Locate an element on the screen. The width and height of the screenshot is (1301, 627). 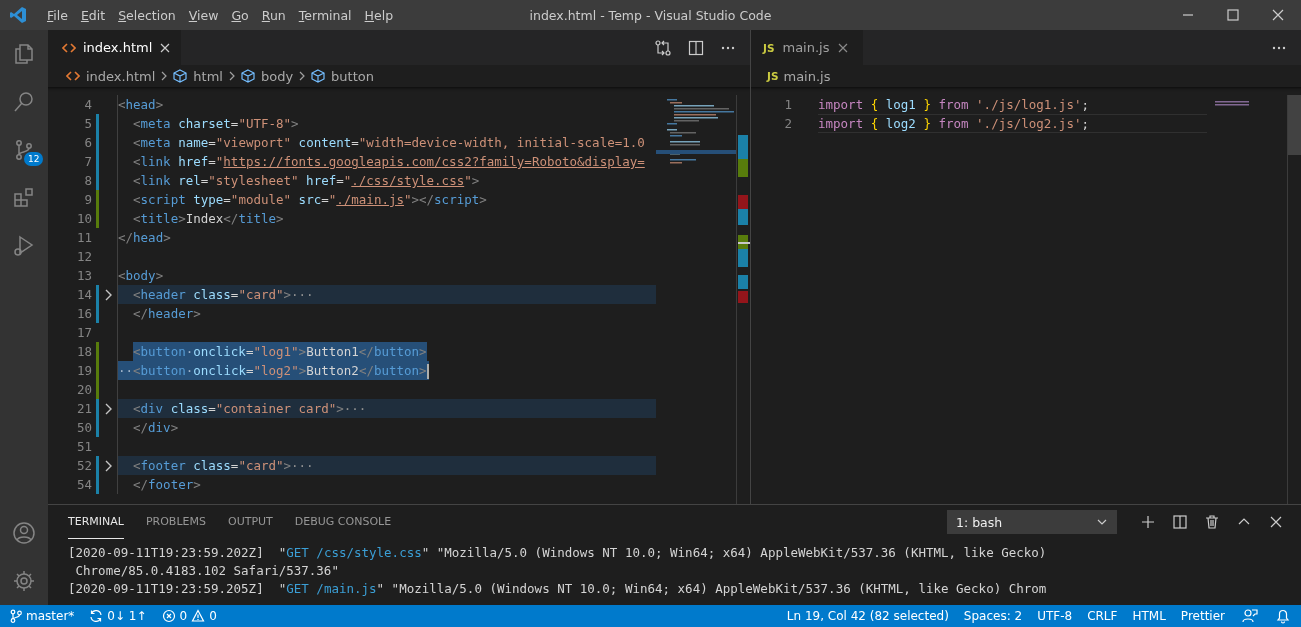
line-number: 11 is located at coordinates (83, 237).